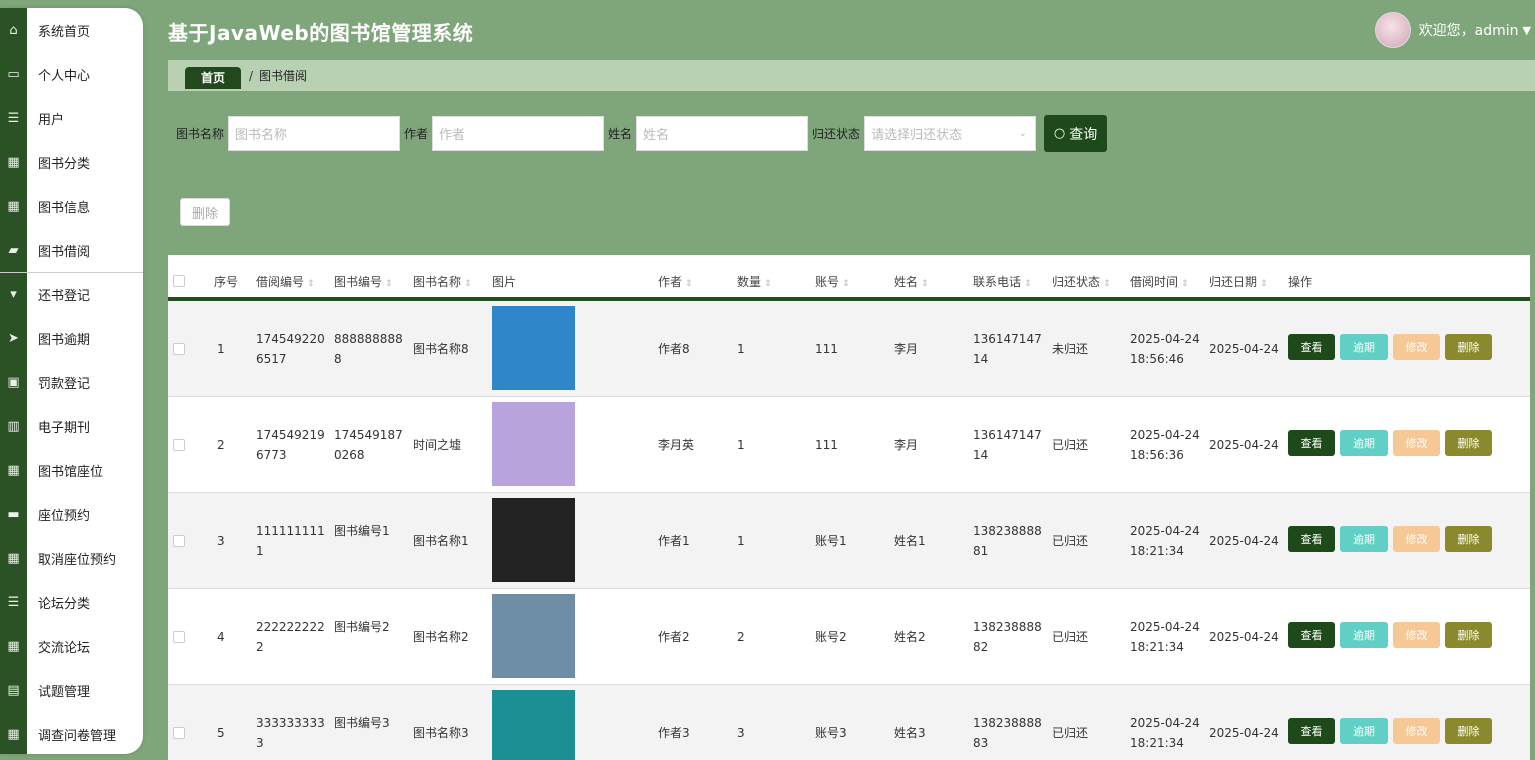  I want to click on sidebar-item: ▦ 交流论坛, so click(71, 646).